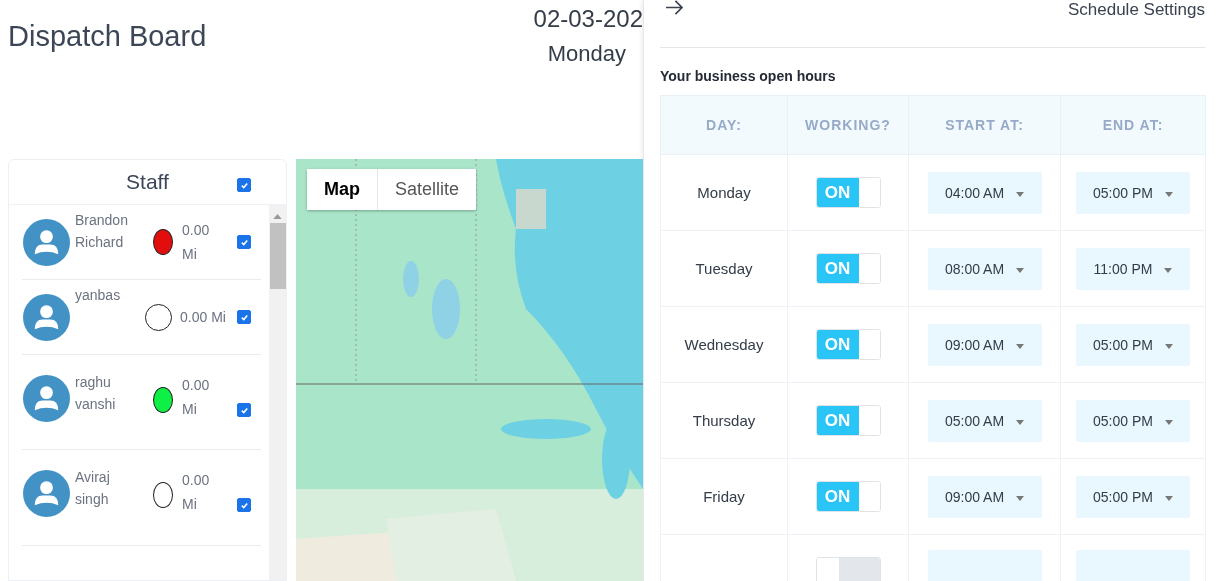 The width and height of the screenshot is (1220, 581). What do you see at coordinates (984, 268) in the screenshot?
I see `start-time-select: 08:00 AM` at bounding box center [984, 268].